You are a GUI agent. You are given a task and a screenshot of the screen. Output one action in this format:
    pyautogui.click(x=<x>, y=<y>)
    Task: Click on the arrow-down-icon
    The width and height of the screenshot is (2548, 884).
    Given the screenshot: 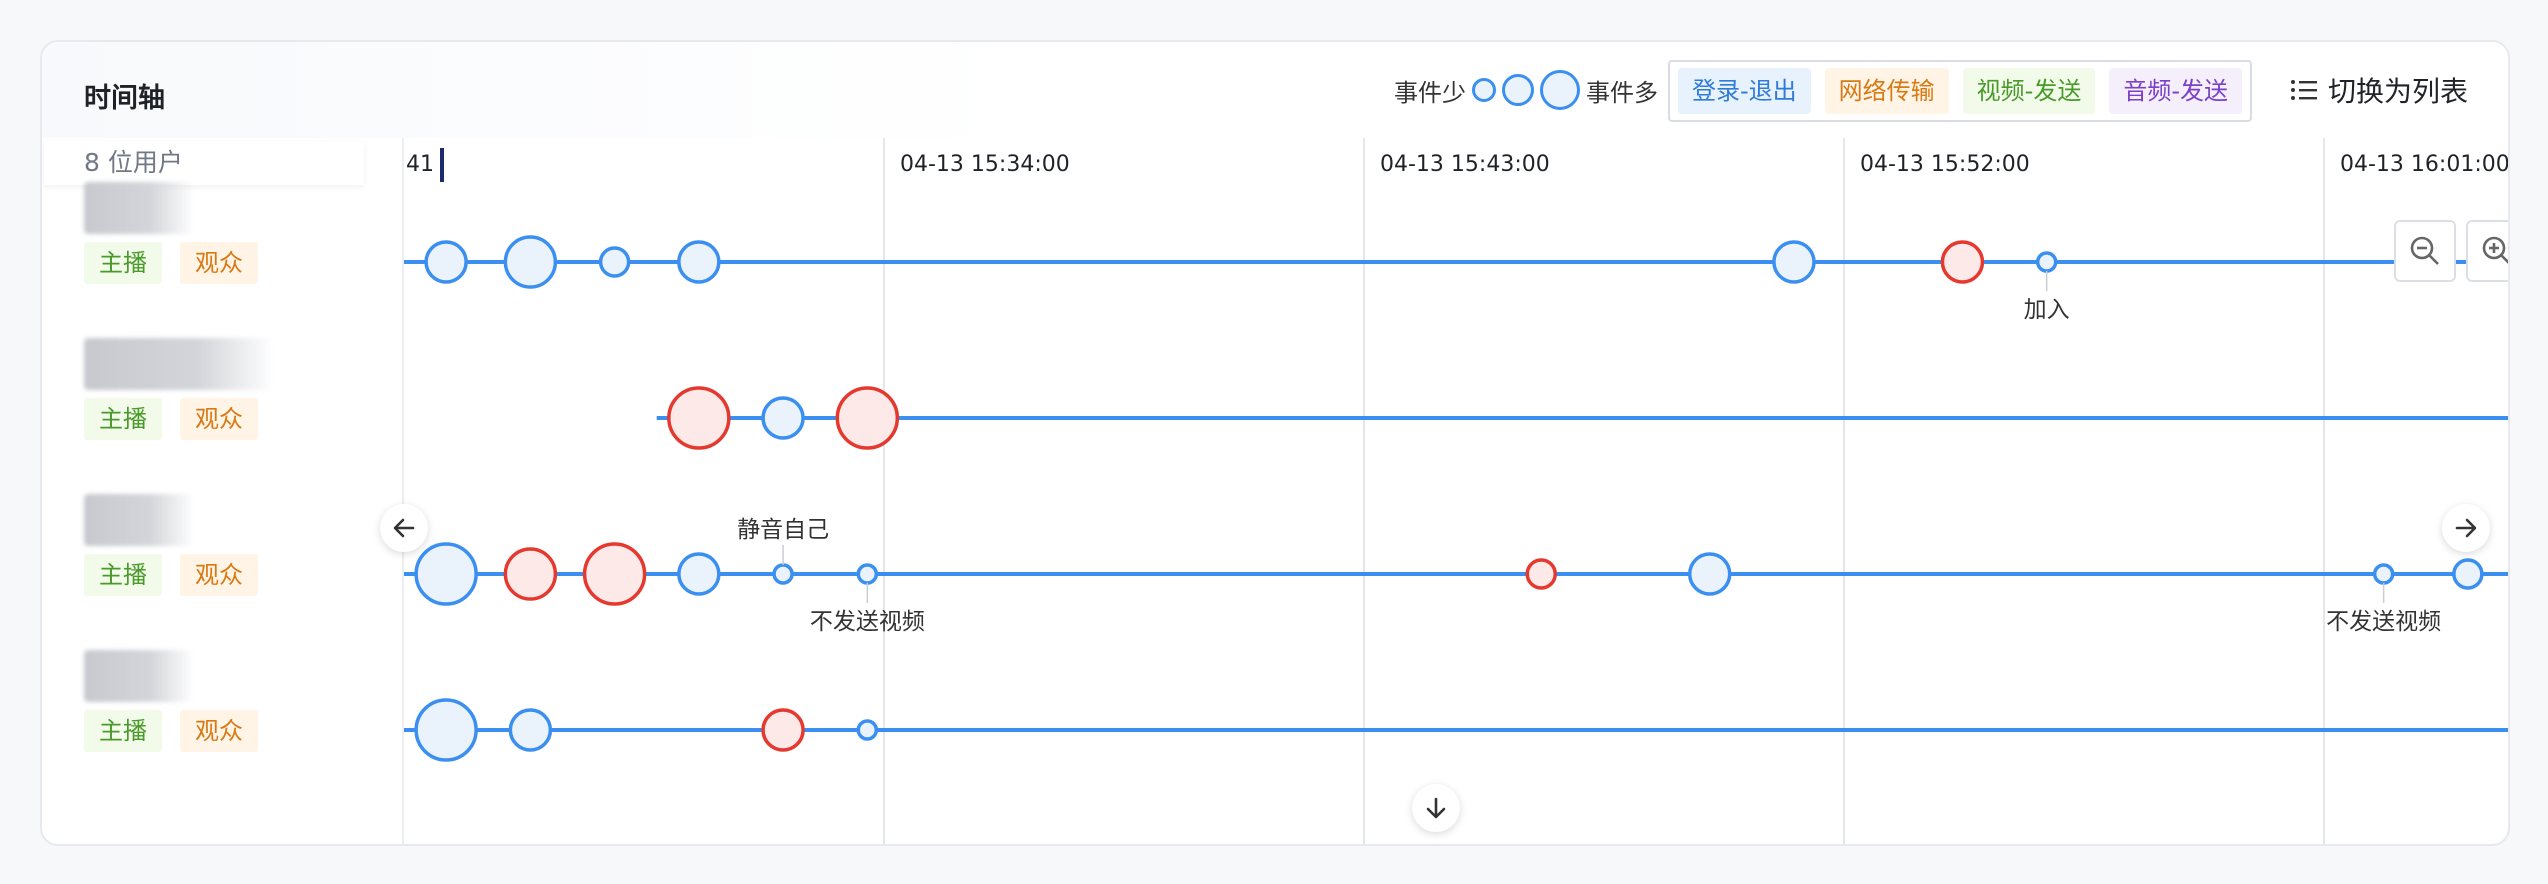 What is the action you would take?
    pyautogui.click(x=1436, y=808)
    